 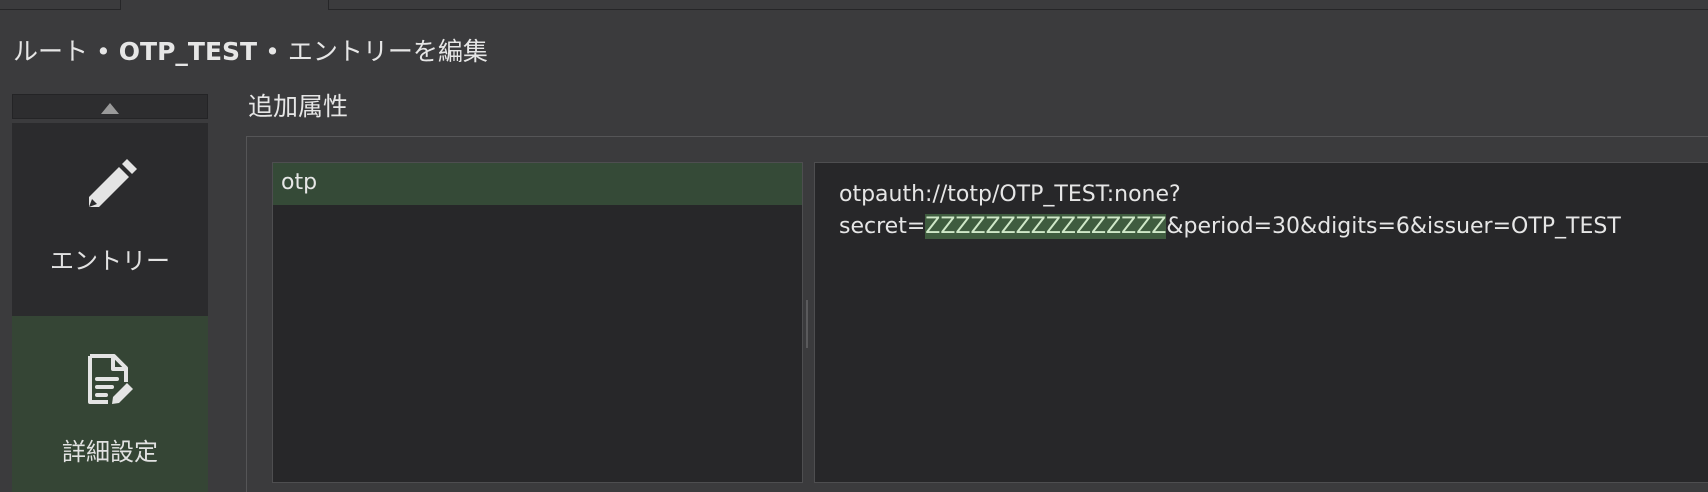 I want to click on nav-item-label: 詳細設定, so click(x=110, y=452).